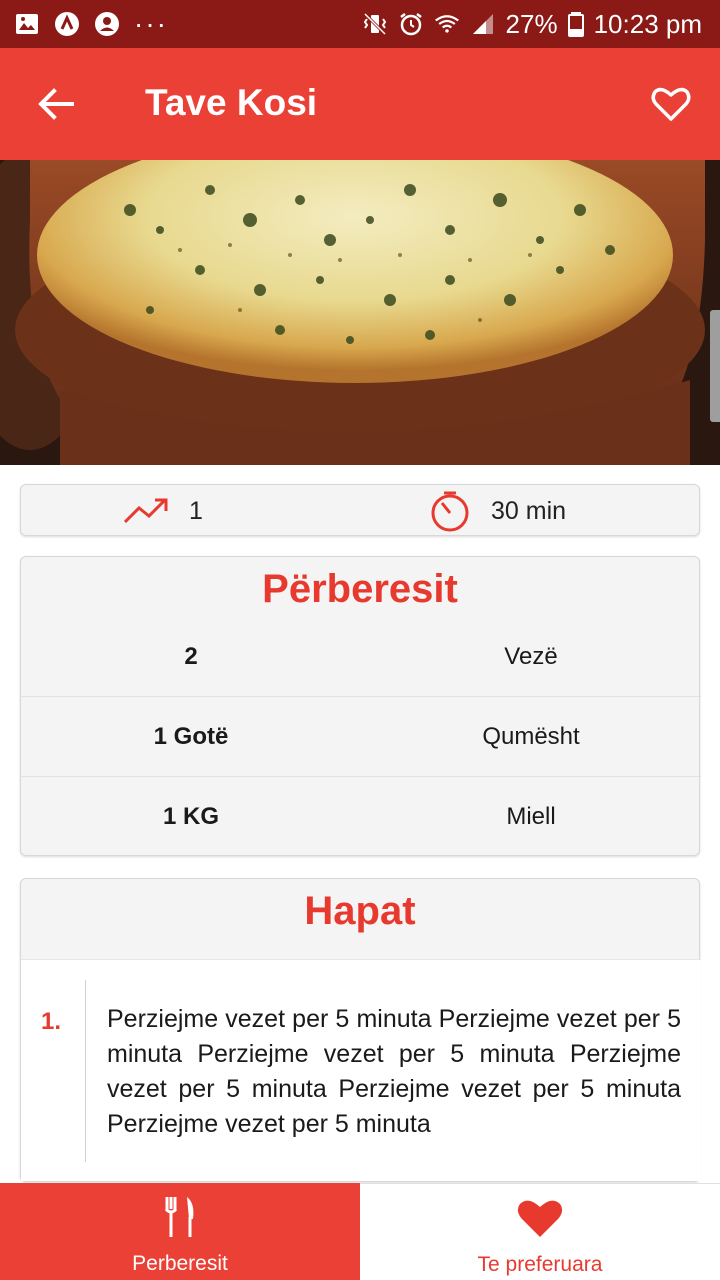 The height and width of the screenshot is (1280, 720). What do you see at coordinates (145, 511) in the screenshot?
I see `trending-up-icon` at bounding box center [145, 511].